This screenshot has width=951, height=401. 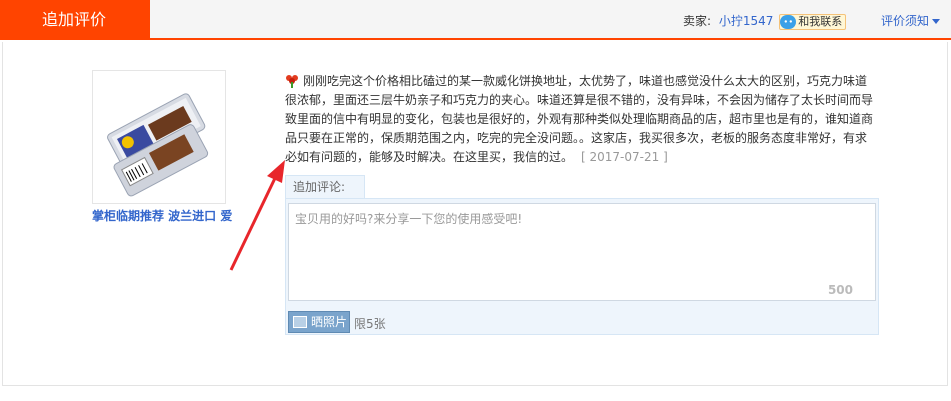 What do you see at coordinates (409, 219) in the screenshot?
I see `comment-placeholder: 宝贝用的好吗?来分享一下您的使用感受吧!` at bounding box center [409, 219].